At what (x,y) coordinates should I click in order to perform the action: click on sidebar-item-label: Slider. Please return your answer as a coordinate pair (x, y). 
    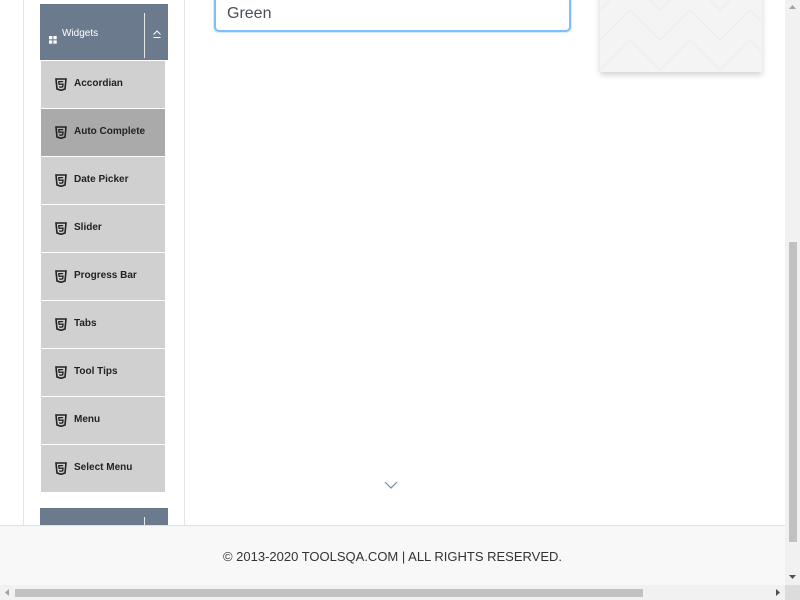
    Looking at the image, I should click on (88, 227).